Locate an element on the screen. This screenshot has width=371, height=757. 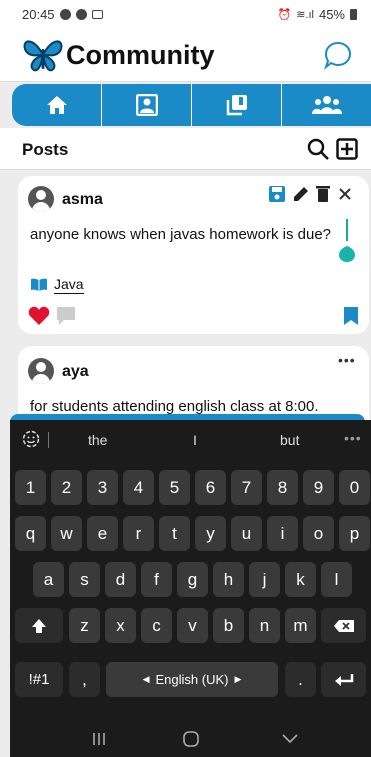
key-7: 7 is located at coordinates (246, 487).